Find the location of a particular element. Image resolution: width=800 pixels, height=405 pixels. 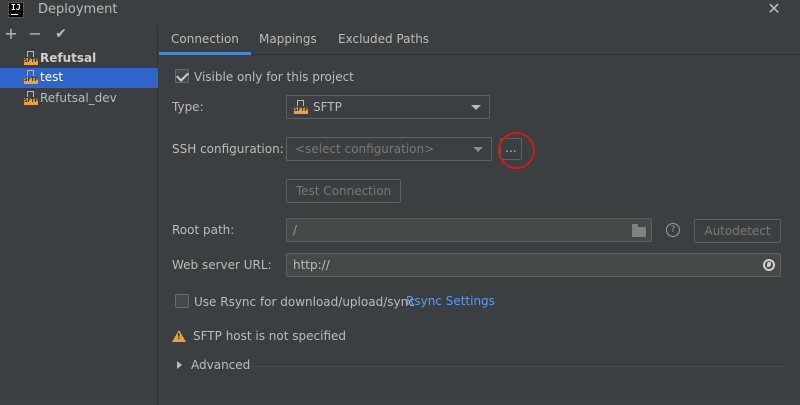

sftp-type-icon: SFTP is located at coordinates (301, 107).